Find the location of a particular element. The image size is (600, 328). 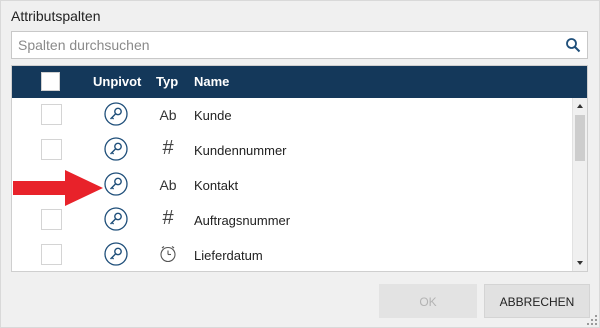

search-input is located at coordinates (285, 45).